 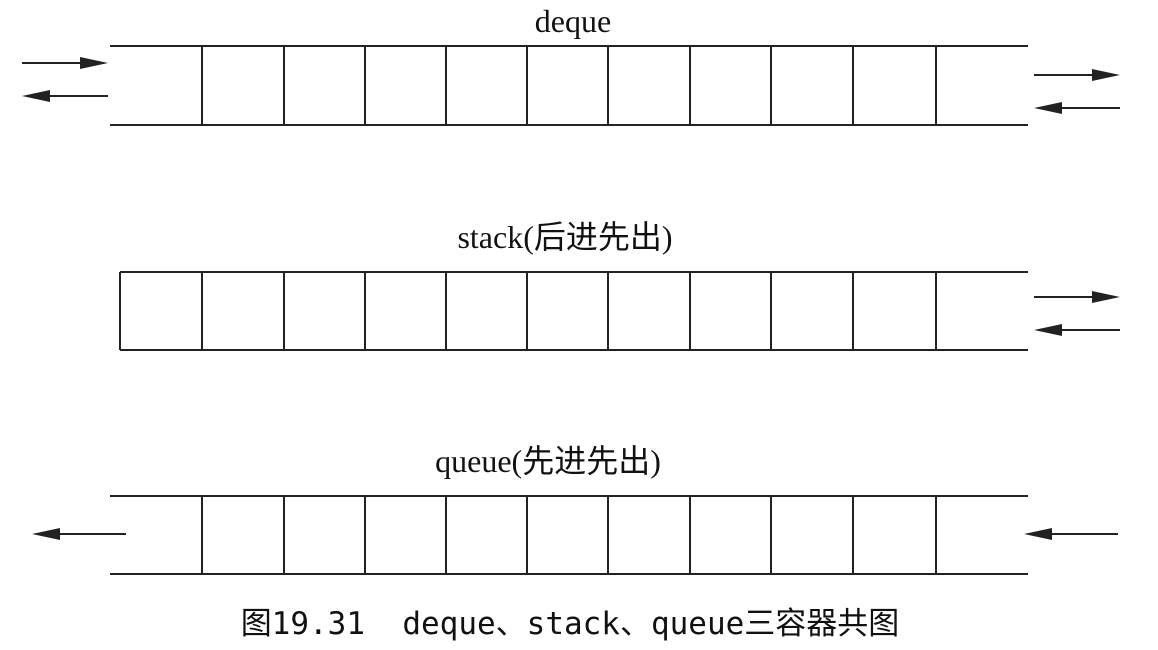 I want to click on queue-left-out-arrow-icon, so click(x=79, y=534).